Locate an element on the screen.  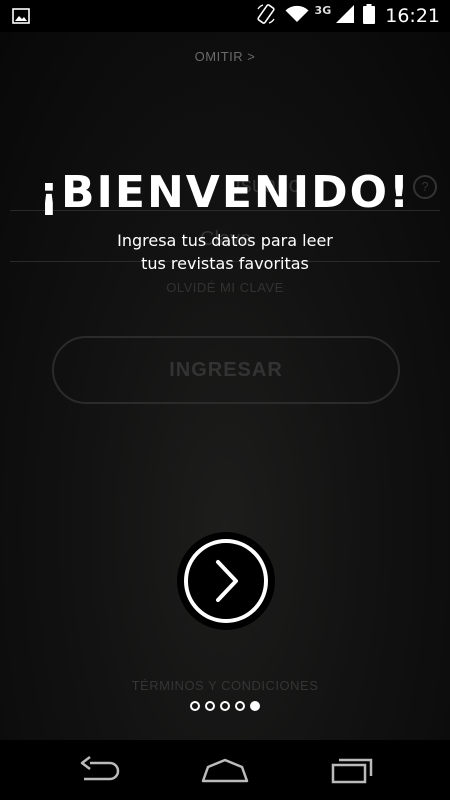
rotate-phone-icon is located at coordinates (266, 16).